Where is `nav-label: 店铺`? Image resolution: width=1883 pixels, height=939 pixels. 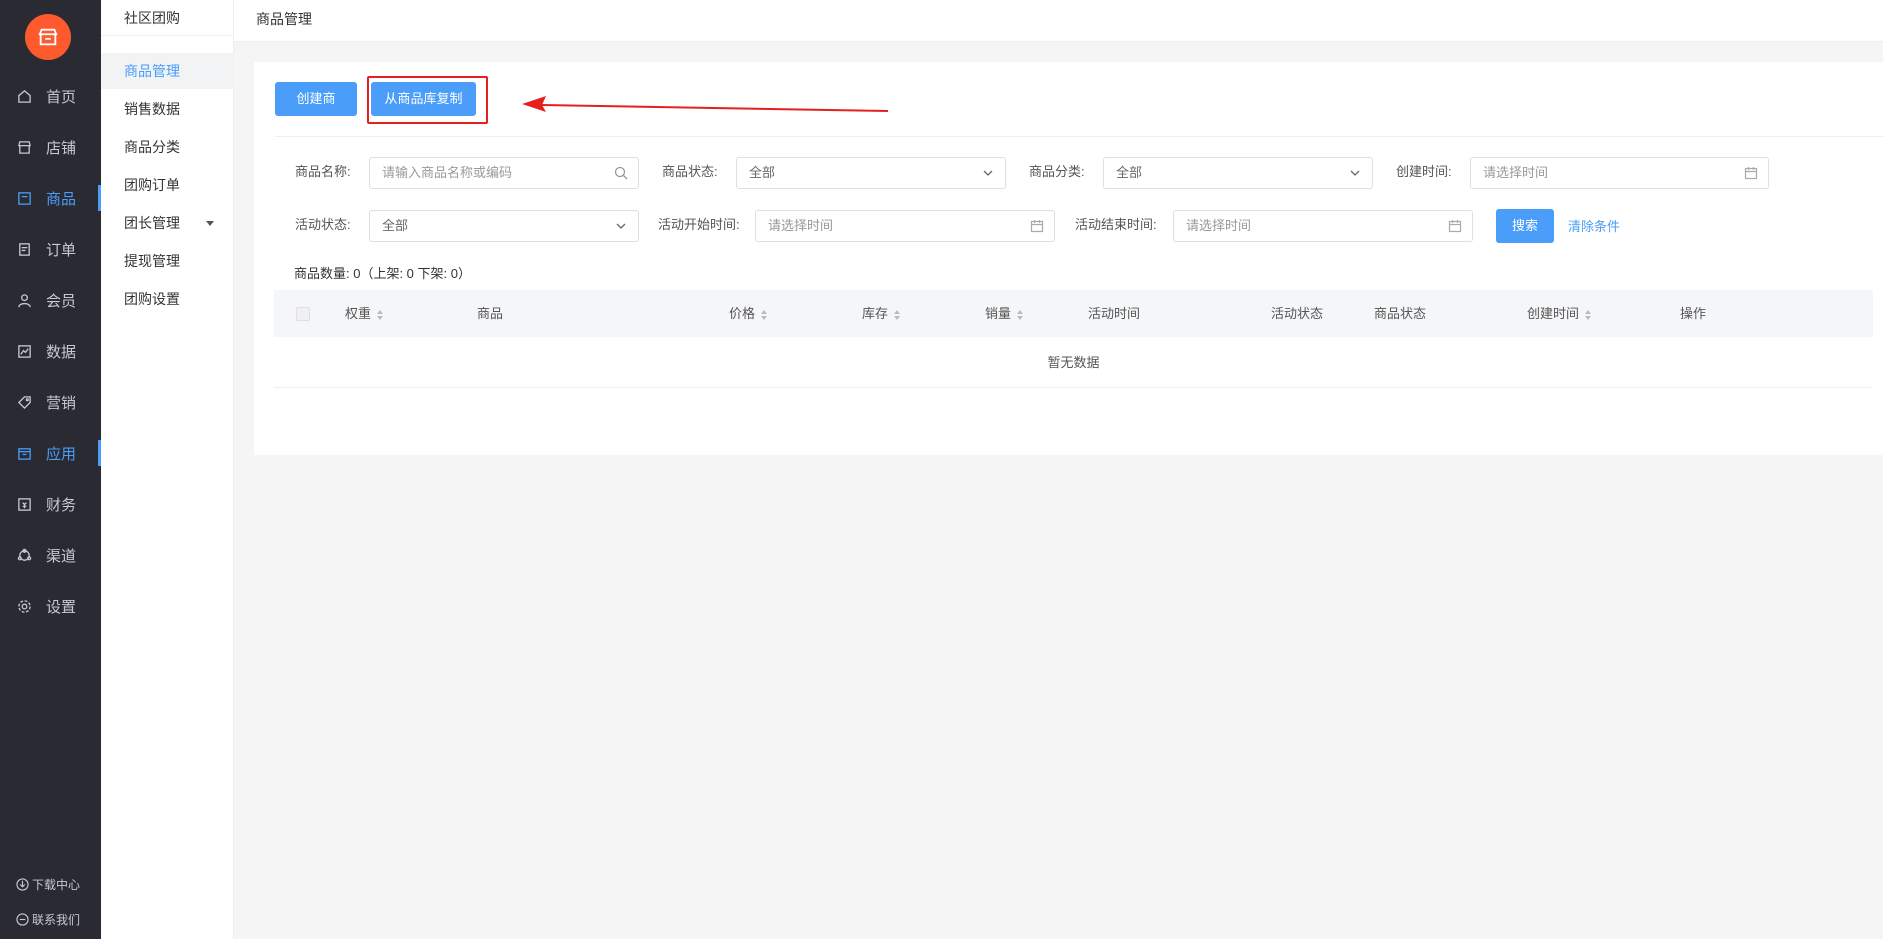
nav-label: 店铺 is located at coordinates (61, 148).